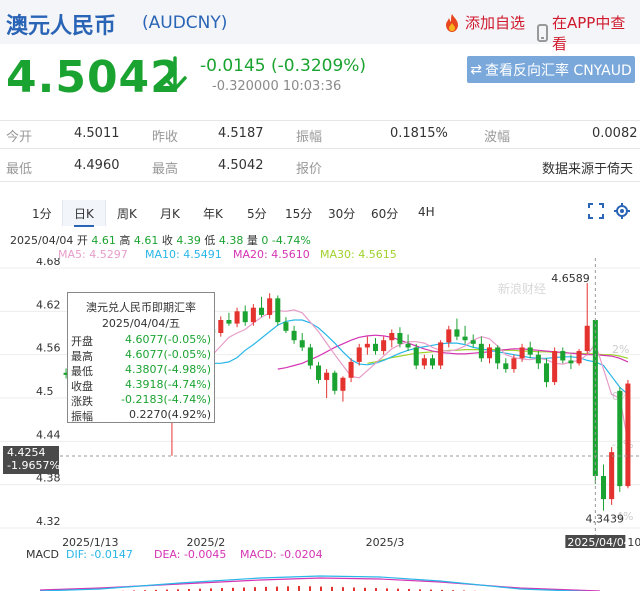 This screenshot has width=640, height=591. I want to click on ma20-line, so click(453, 352).